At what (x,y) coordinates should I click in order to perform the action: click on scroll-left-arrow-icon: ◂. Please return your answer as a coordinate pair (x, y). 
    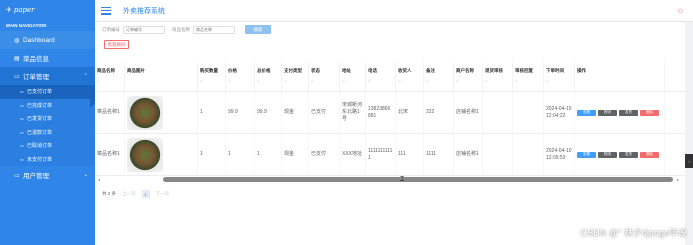
    Looking at the image, I should click on (99, 179).